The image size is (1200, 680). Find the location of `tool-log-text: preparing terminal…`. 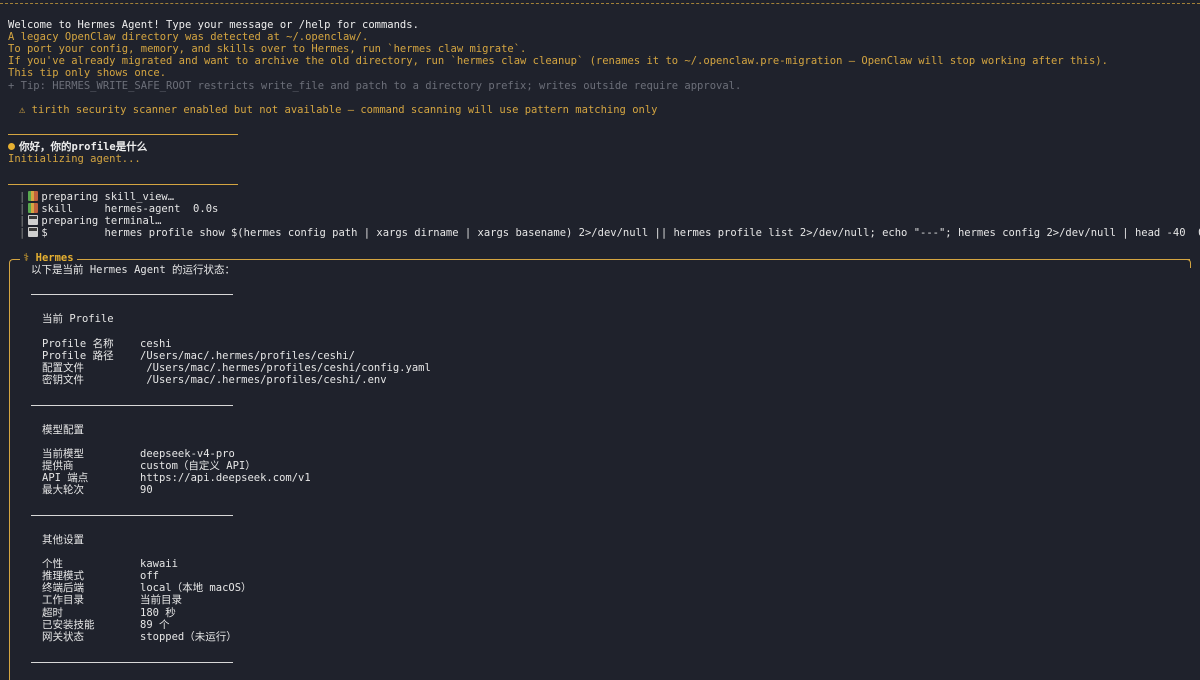

tool-log-text: preparing terminal… is located at coordinates (101, 221).